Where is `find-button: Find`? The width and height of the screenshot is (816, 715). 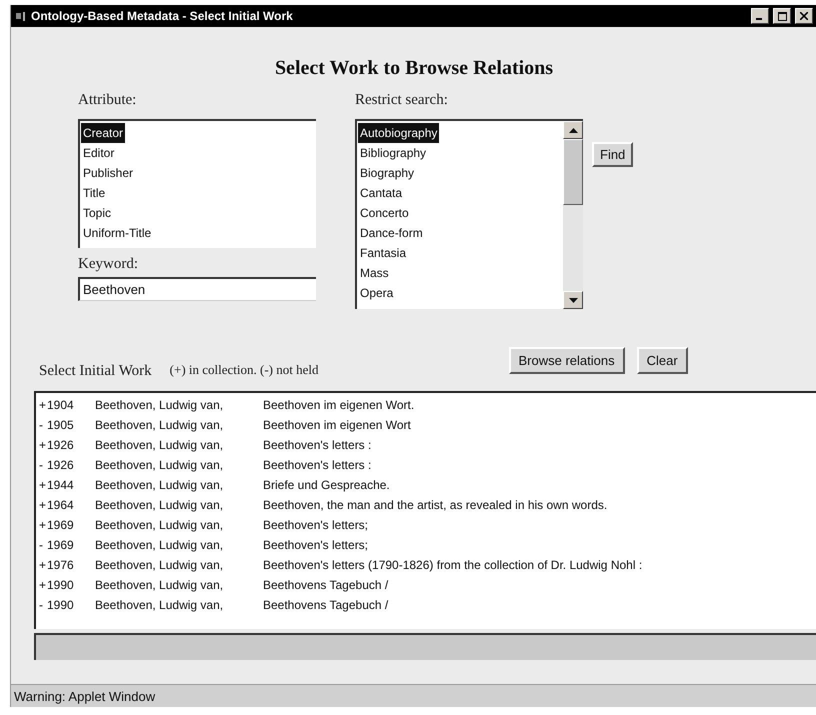 find-button: Find is located at coordinates (613, 154).